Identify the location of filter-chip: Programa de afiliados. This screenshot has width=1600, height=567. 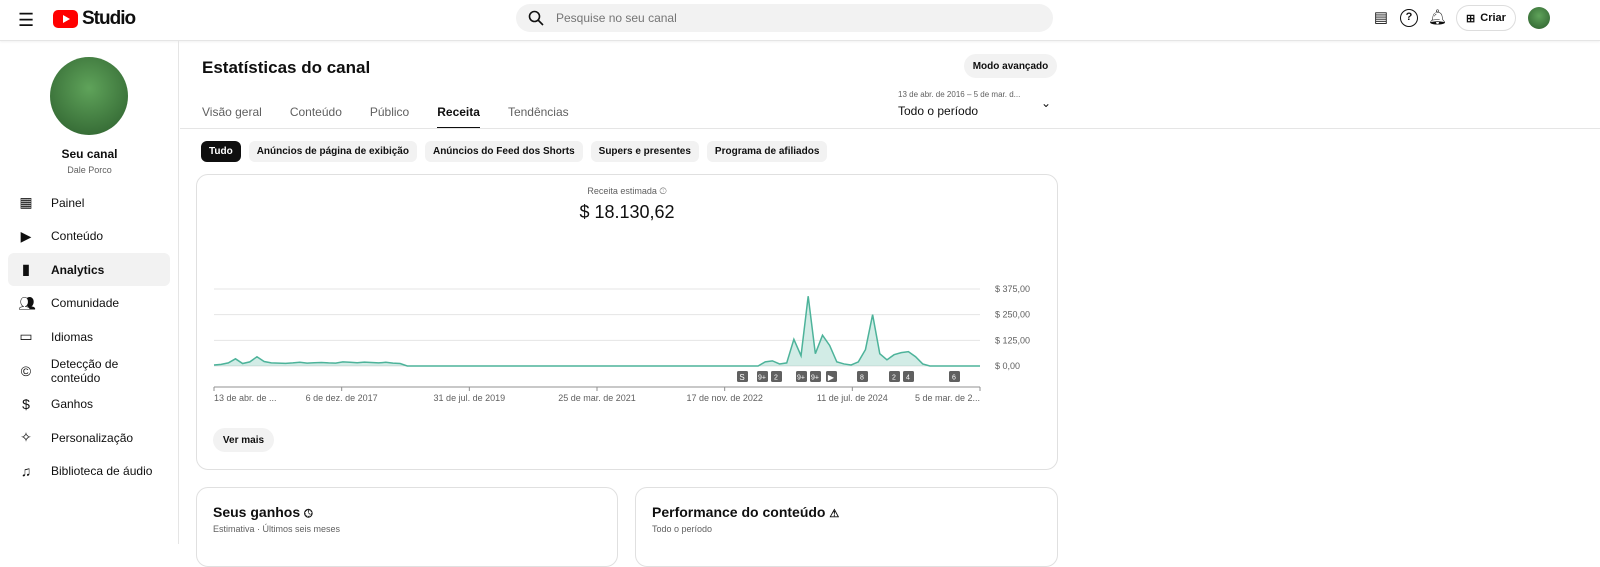
(767, 151).